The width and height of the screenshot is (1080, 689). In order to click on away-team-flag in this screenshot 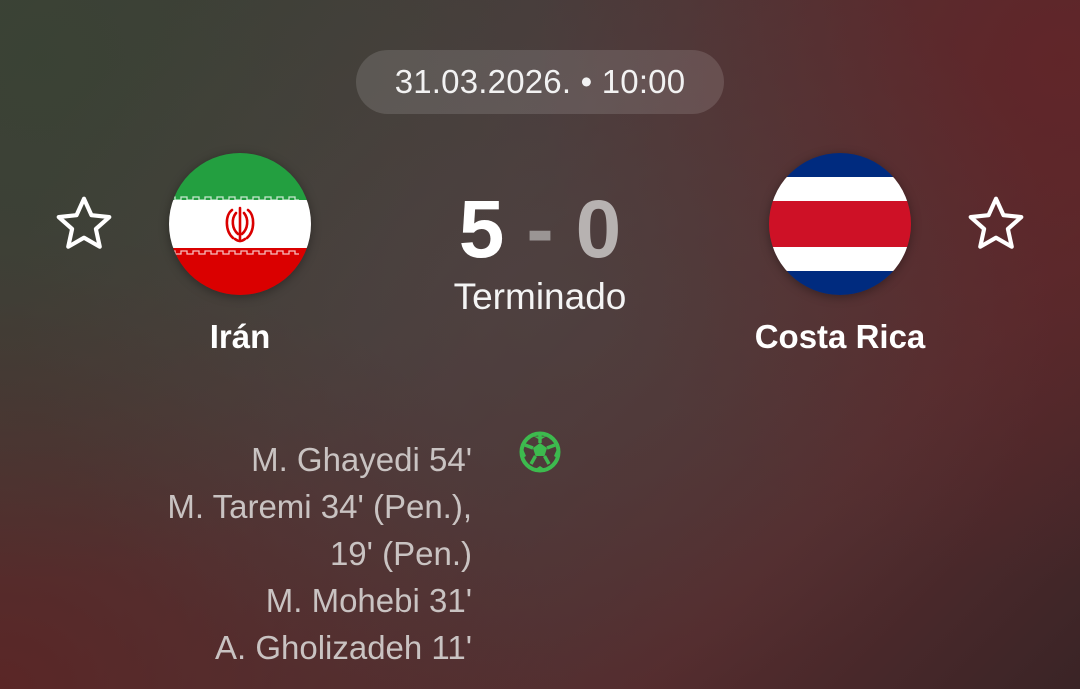, I will do `click(840, 224)`.